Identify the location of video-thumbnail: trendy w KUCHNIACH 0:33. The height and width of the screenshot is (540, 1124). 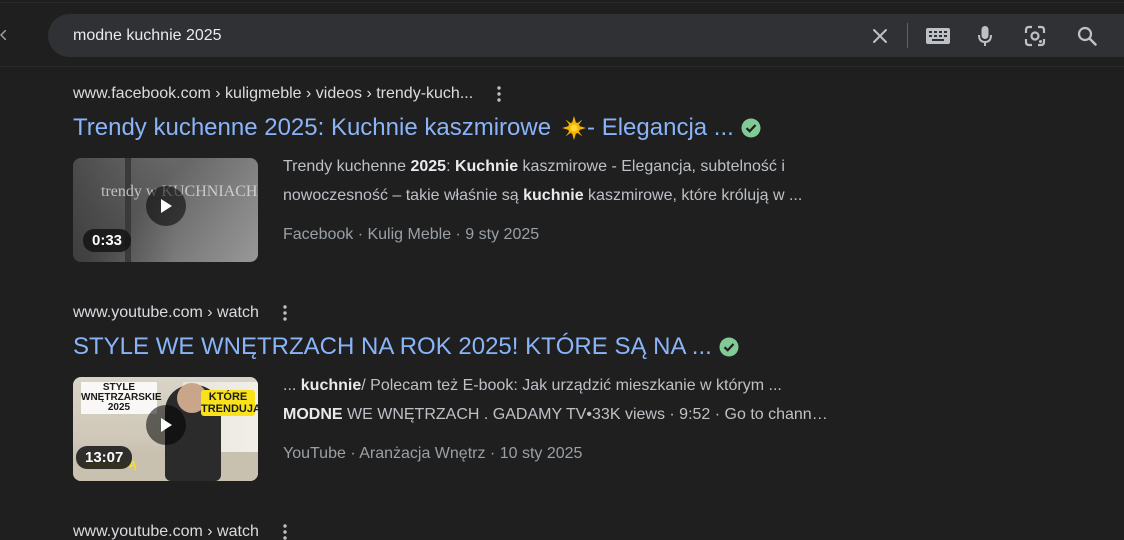
(165, 210).